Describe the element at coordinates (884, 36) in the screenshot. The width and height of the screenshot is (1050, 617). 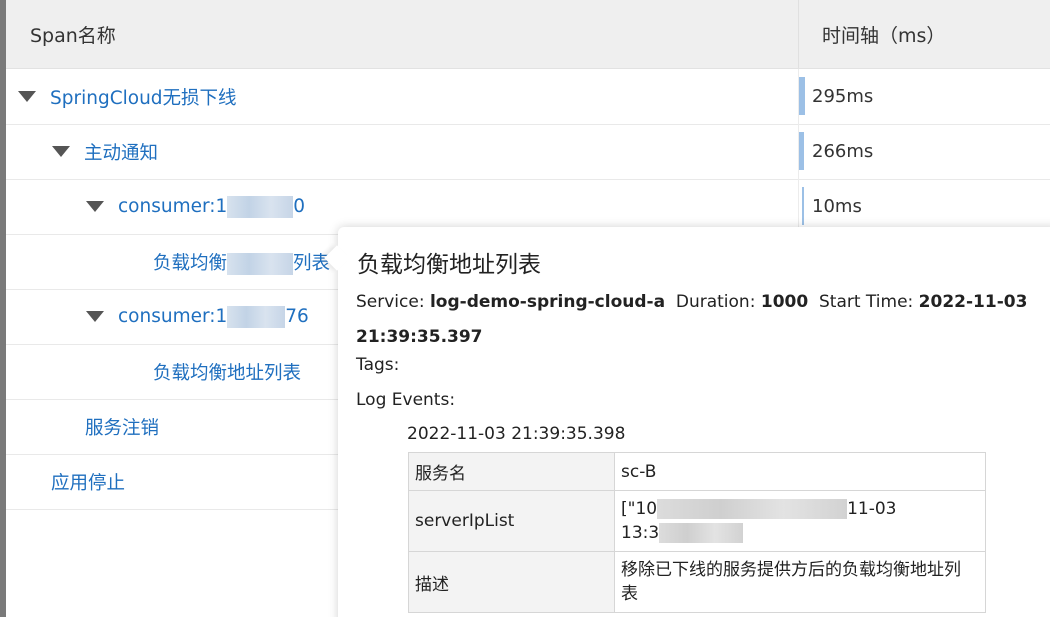
I see `timeline-column-header: 时间轴（ms）` at that location.